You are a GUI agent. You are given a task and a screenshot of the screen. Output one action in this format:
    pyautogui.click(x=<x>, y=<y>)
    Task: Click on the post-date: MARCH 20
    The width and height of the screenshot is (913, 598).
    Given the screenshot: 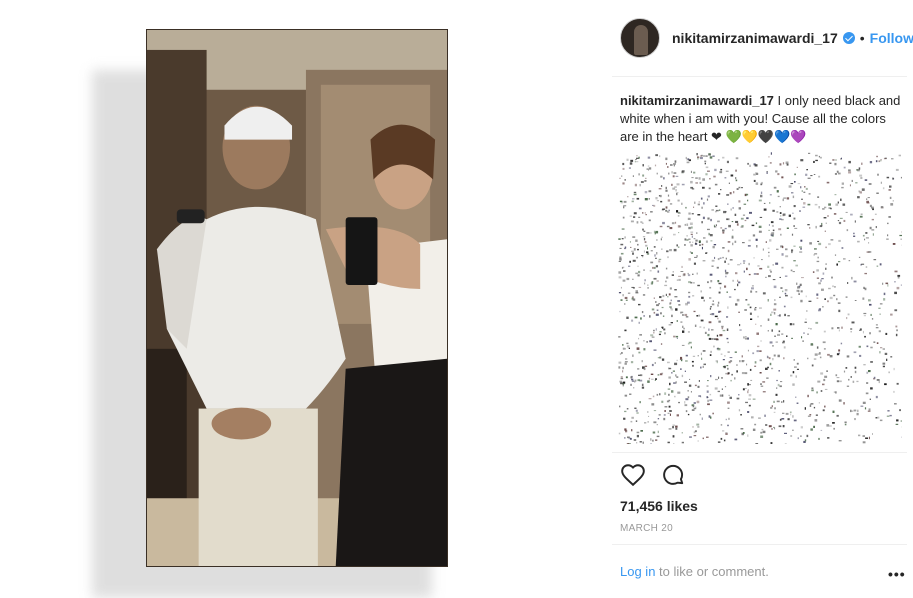 What is the action you would take?
    pyautogui.click(x=646, y=528)
    